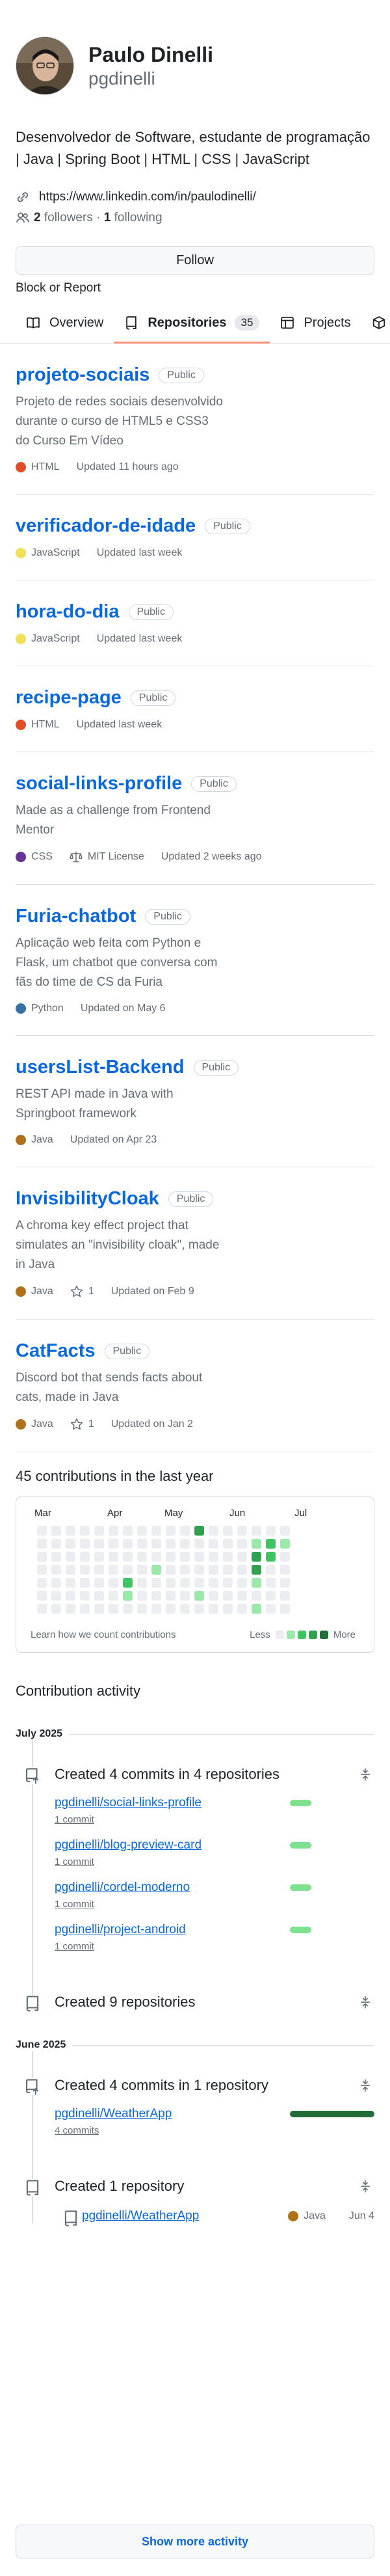  I want to click on followers-count: 2, so click(37, 218).